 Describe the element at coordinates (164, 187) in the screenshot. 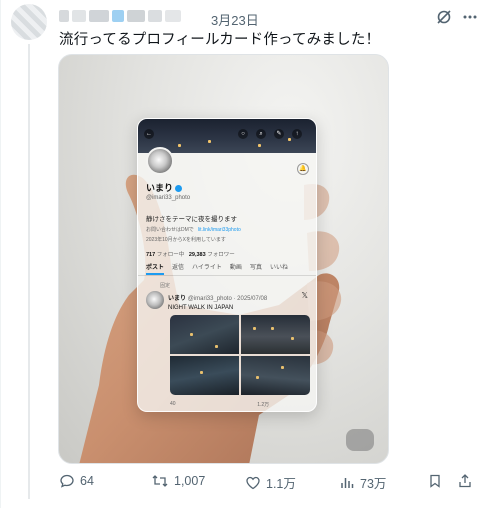

I see `card-display-name: いまり` at that location.